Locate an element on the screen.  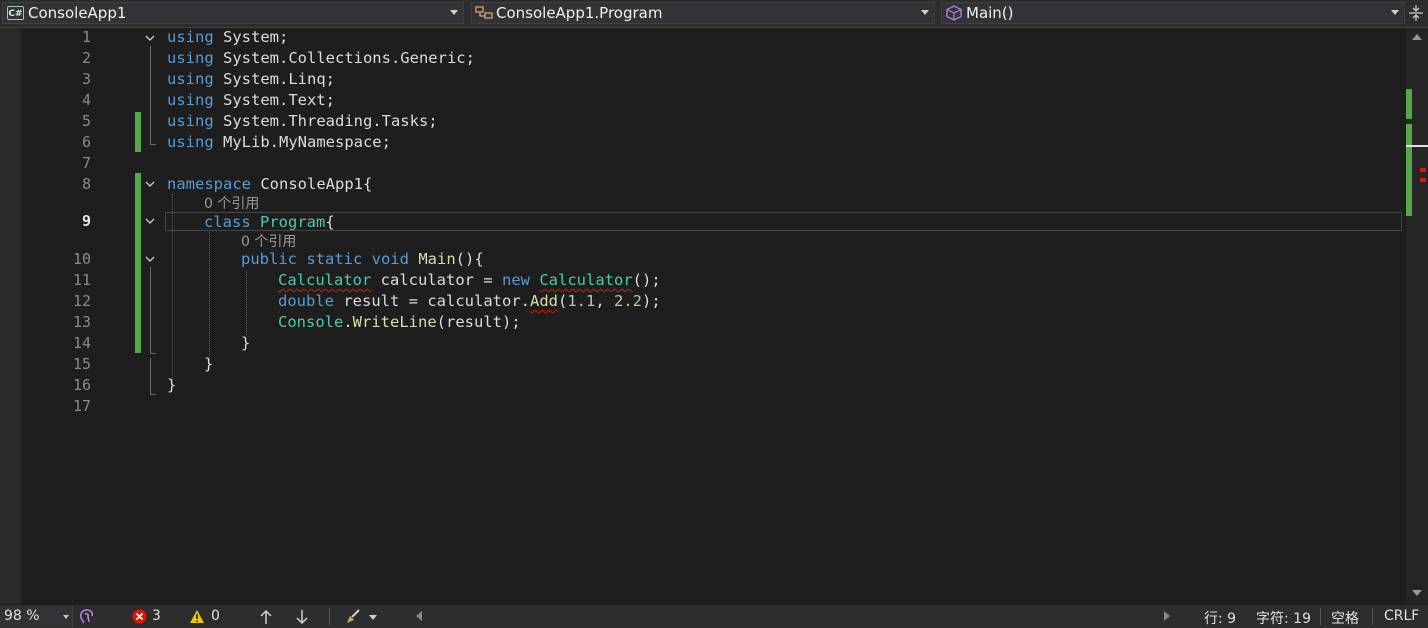
method-name: WriteLine is located at coordinates (394, 322).